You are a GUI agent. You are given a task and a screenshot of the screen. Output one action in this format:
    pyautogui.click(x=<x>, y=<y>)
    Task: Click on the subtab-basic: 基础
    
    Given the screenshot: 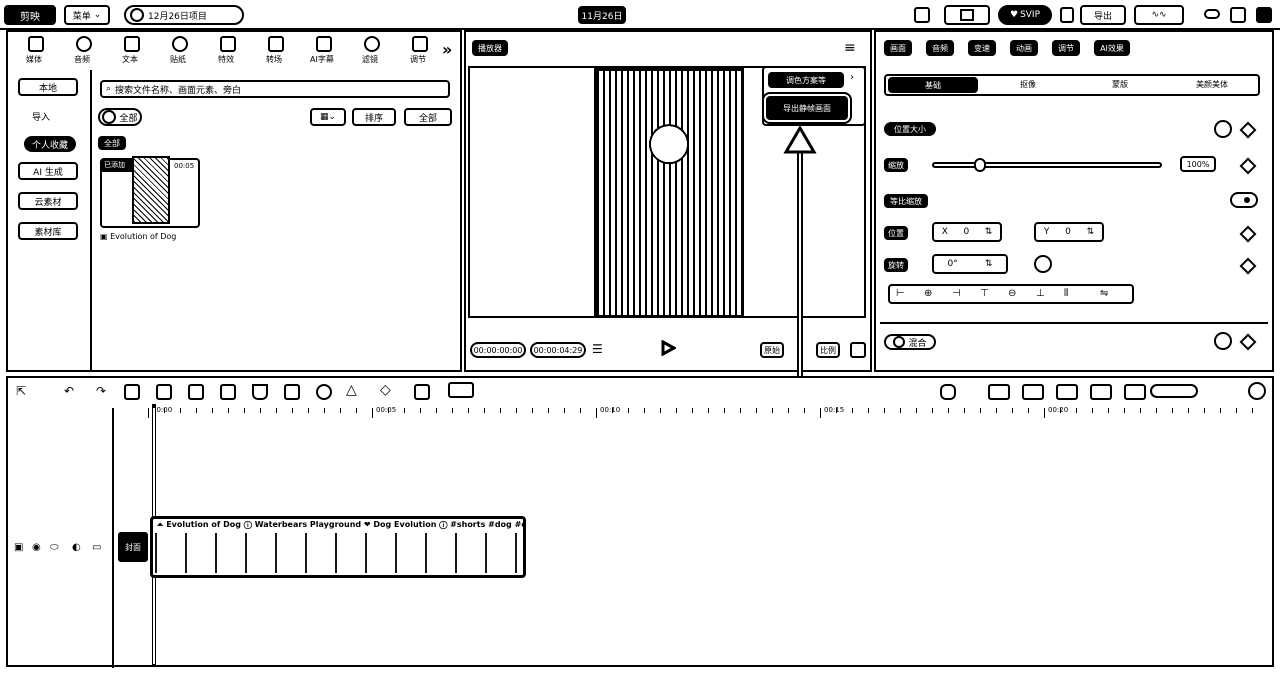 What is the action you would take?
    pyautogui.click(x=933, y=85)
    